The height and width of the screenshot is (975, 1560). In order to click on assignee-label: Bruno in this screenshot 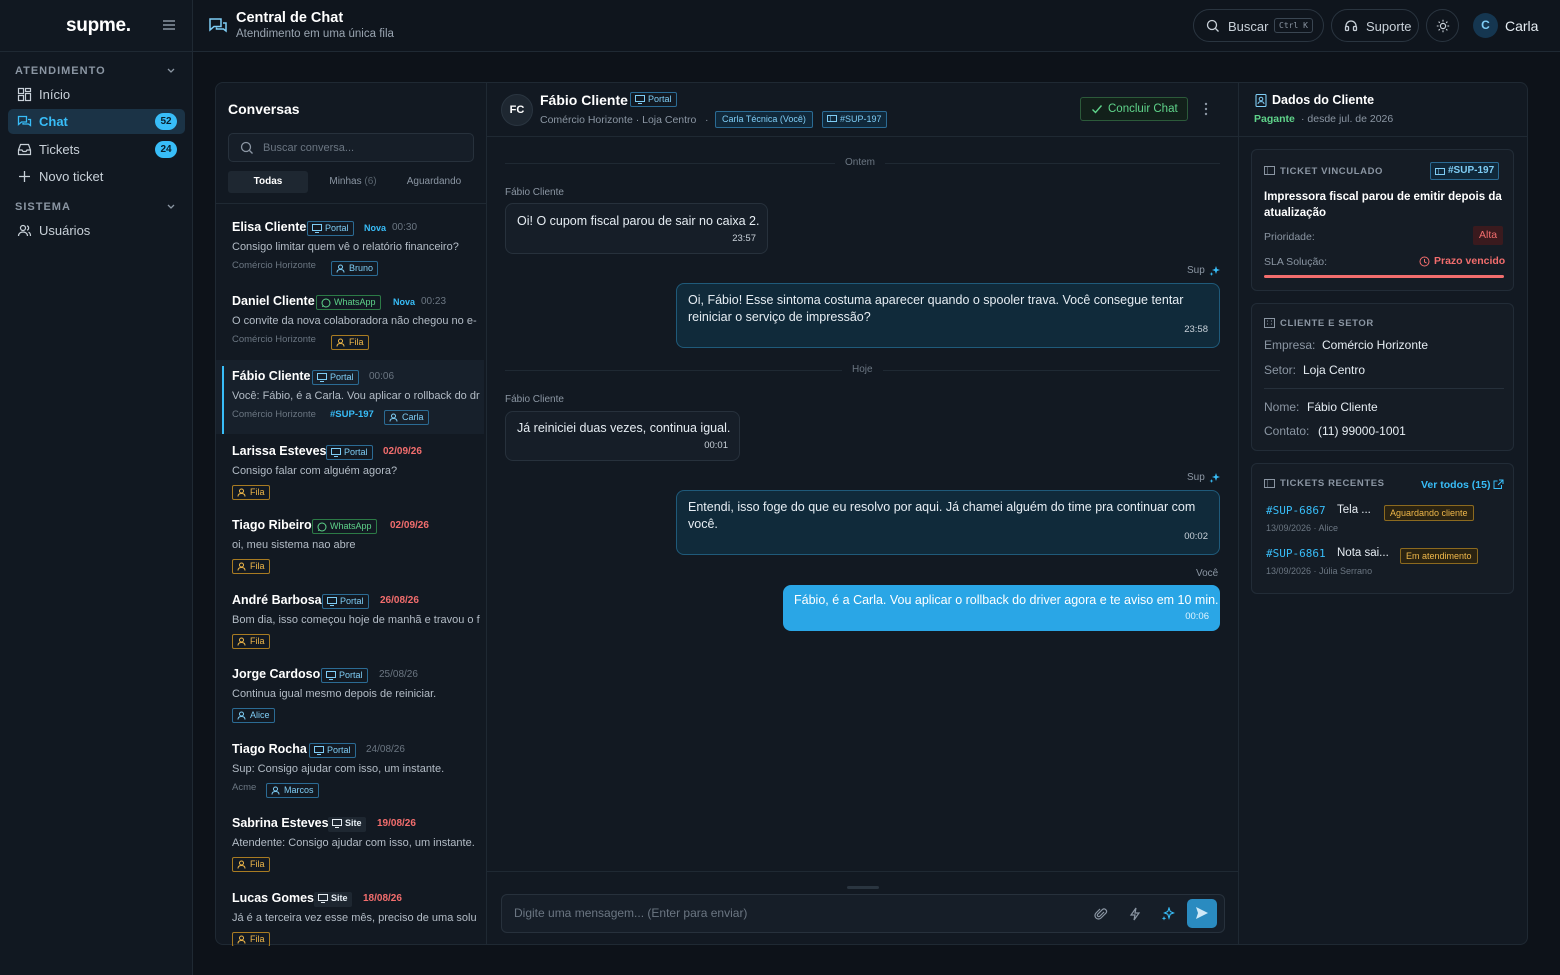, I will do `click(361, 268)`.